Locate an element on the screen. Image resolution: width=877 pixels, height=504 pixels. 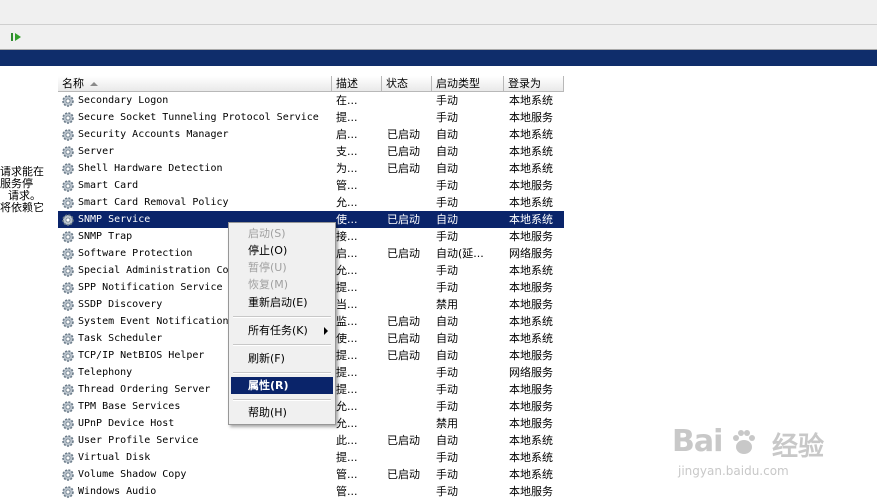
service-name: Security Accounts Manager is located at coordinates (153, 134).